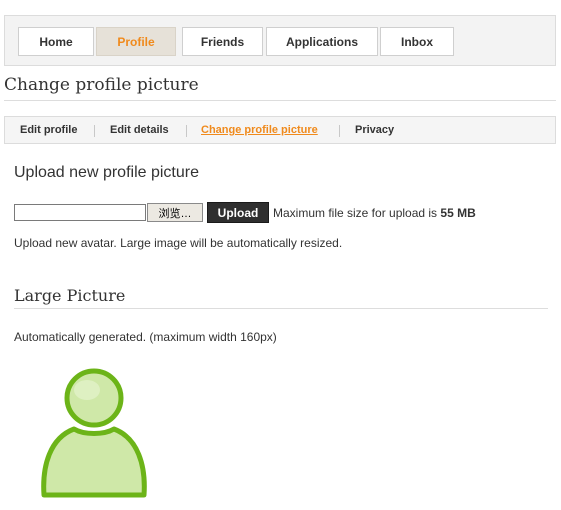 The width and height of the screenshot is (561, 510). What do you see at coordinates (87, 390) in the screenshot?
I see `avatar-head-highlight` at bounding box center [87, 390].